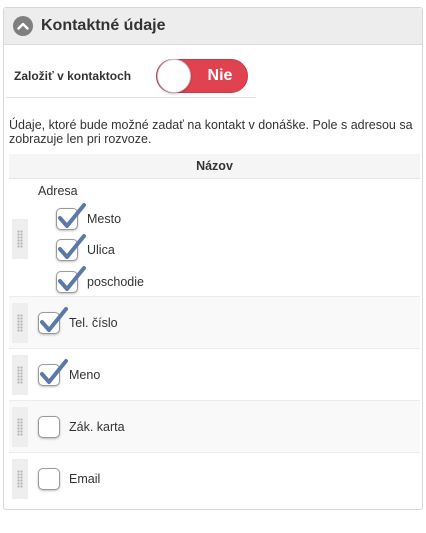 The image size is (426, 533). Describe the element at coordinates (103, 25) in the screenshot. I see `panel-title: Kontaktné údaje` at that location.